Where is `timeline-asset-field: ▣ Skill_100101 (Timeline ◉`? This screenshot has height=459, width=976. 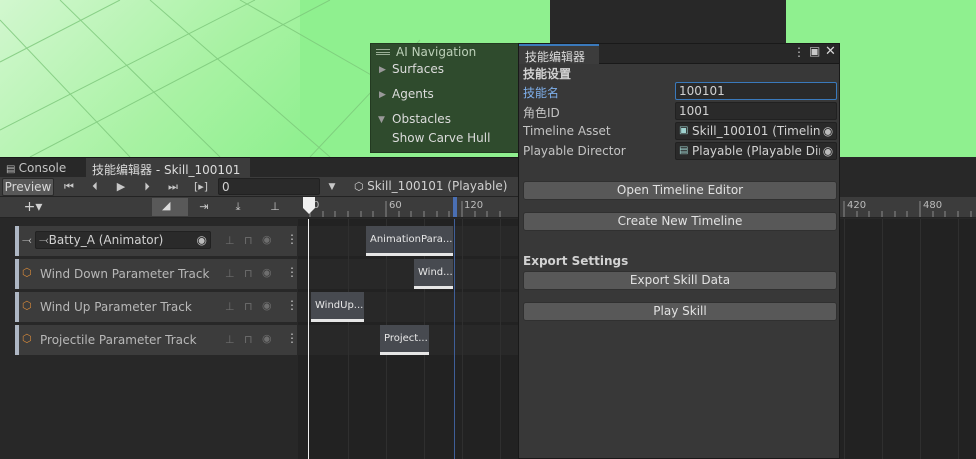
timeline-asset-field: ▣ Skill_100101 (Timeline ◉ is located at coordinates (756, 131).